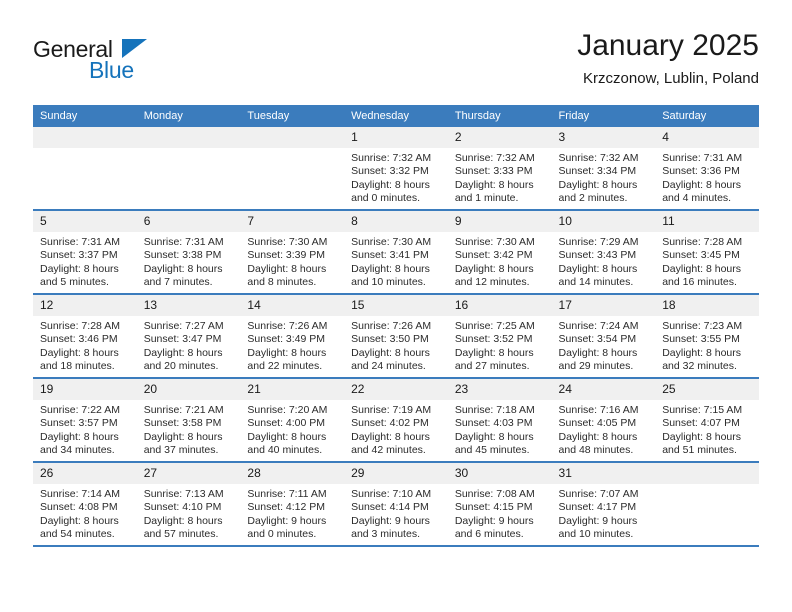 The image size is (792, 612). What do you see at coordinates (390, 171) in the screenshot?
I see `sunset-text: Sunset: 3:32 PM` at bounding box center [390, 171].